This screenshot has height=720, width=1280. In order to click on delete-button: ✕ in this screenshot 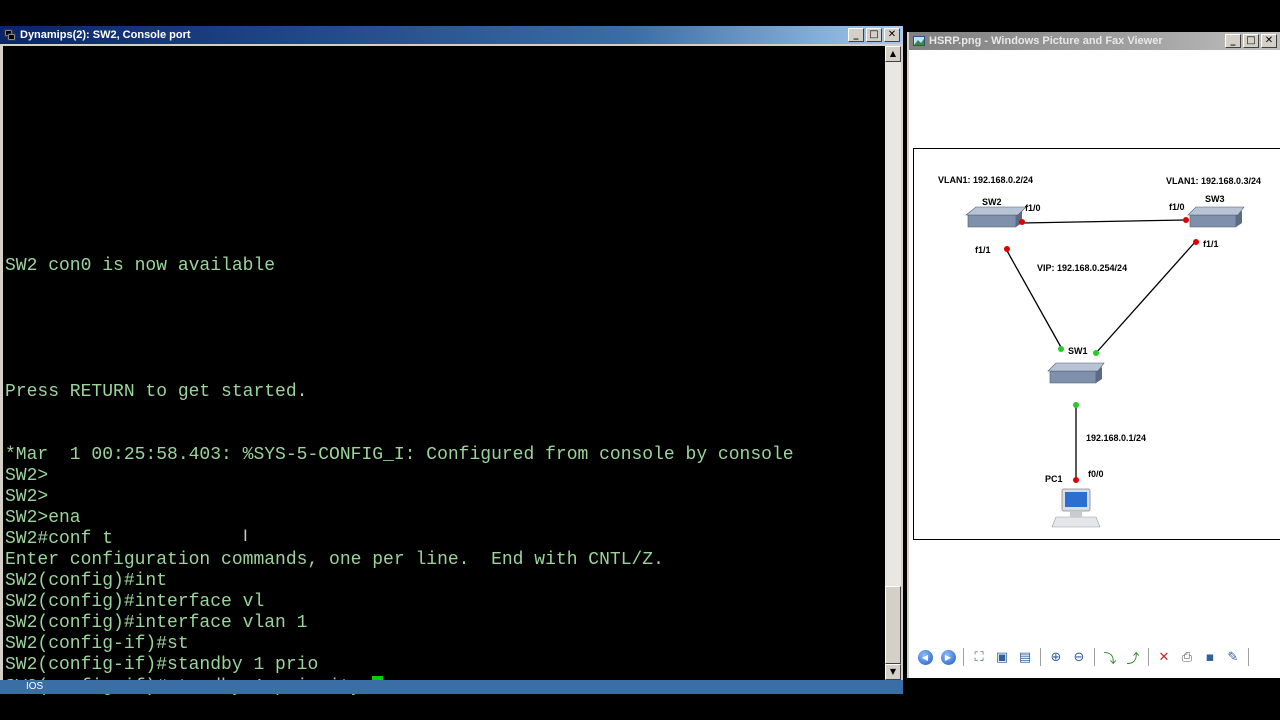, I will do `click(1164, 657)`.